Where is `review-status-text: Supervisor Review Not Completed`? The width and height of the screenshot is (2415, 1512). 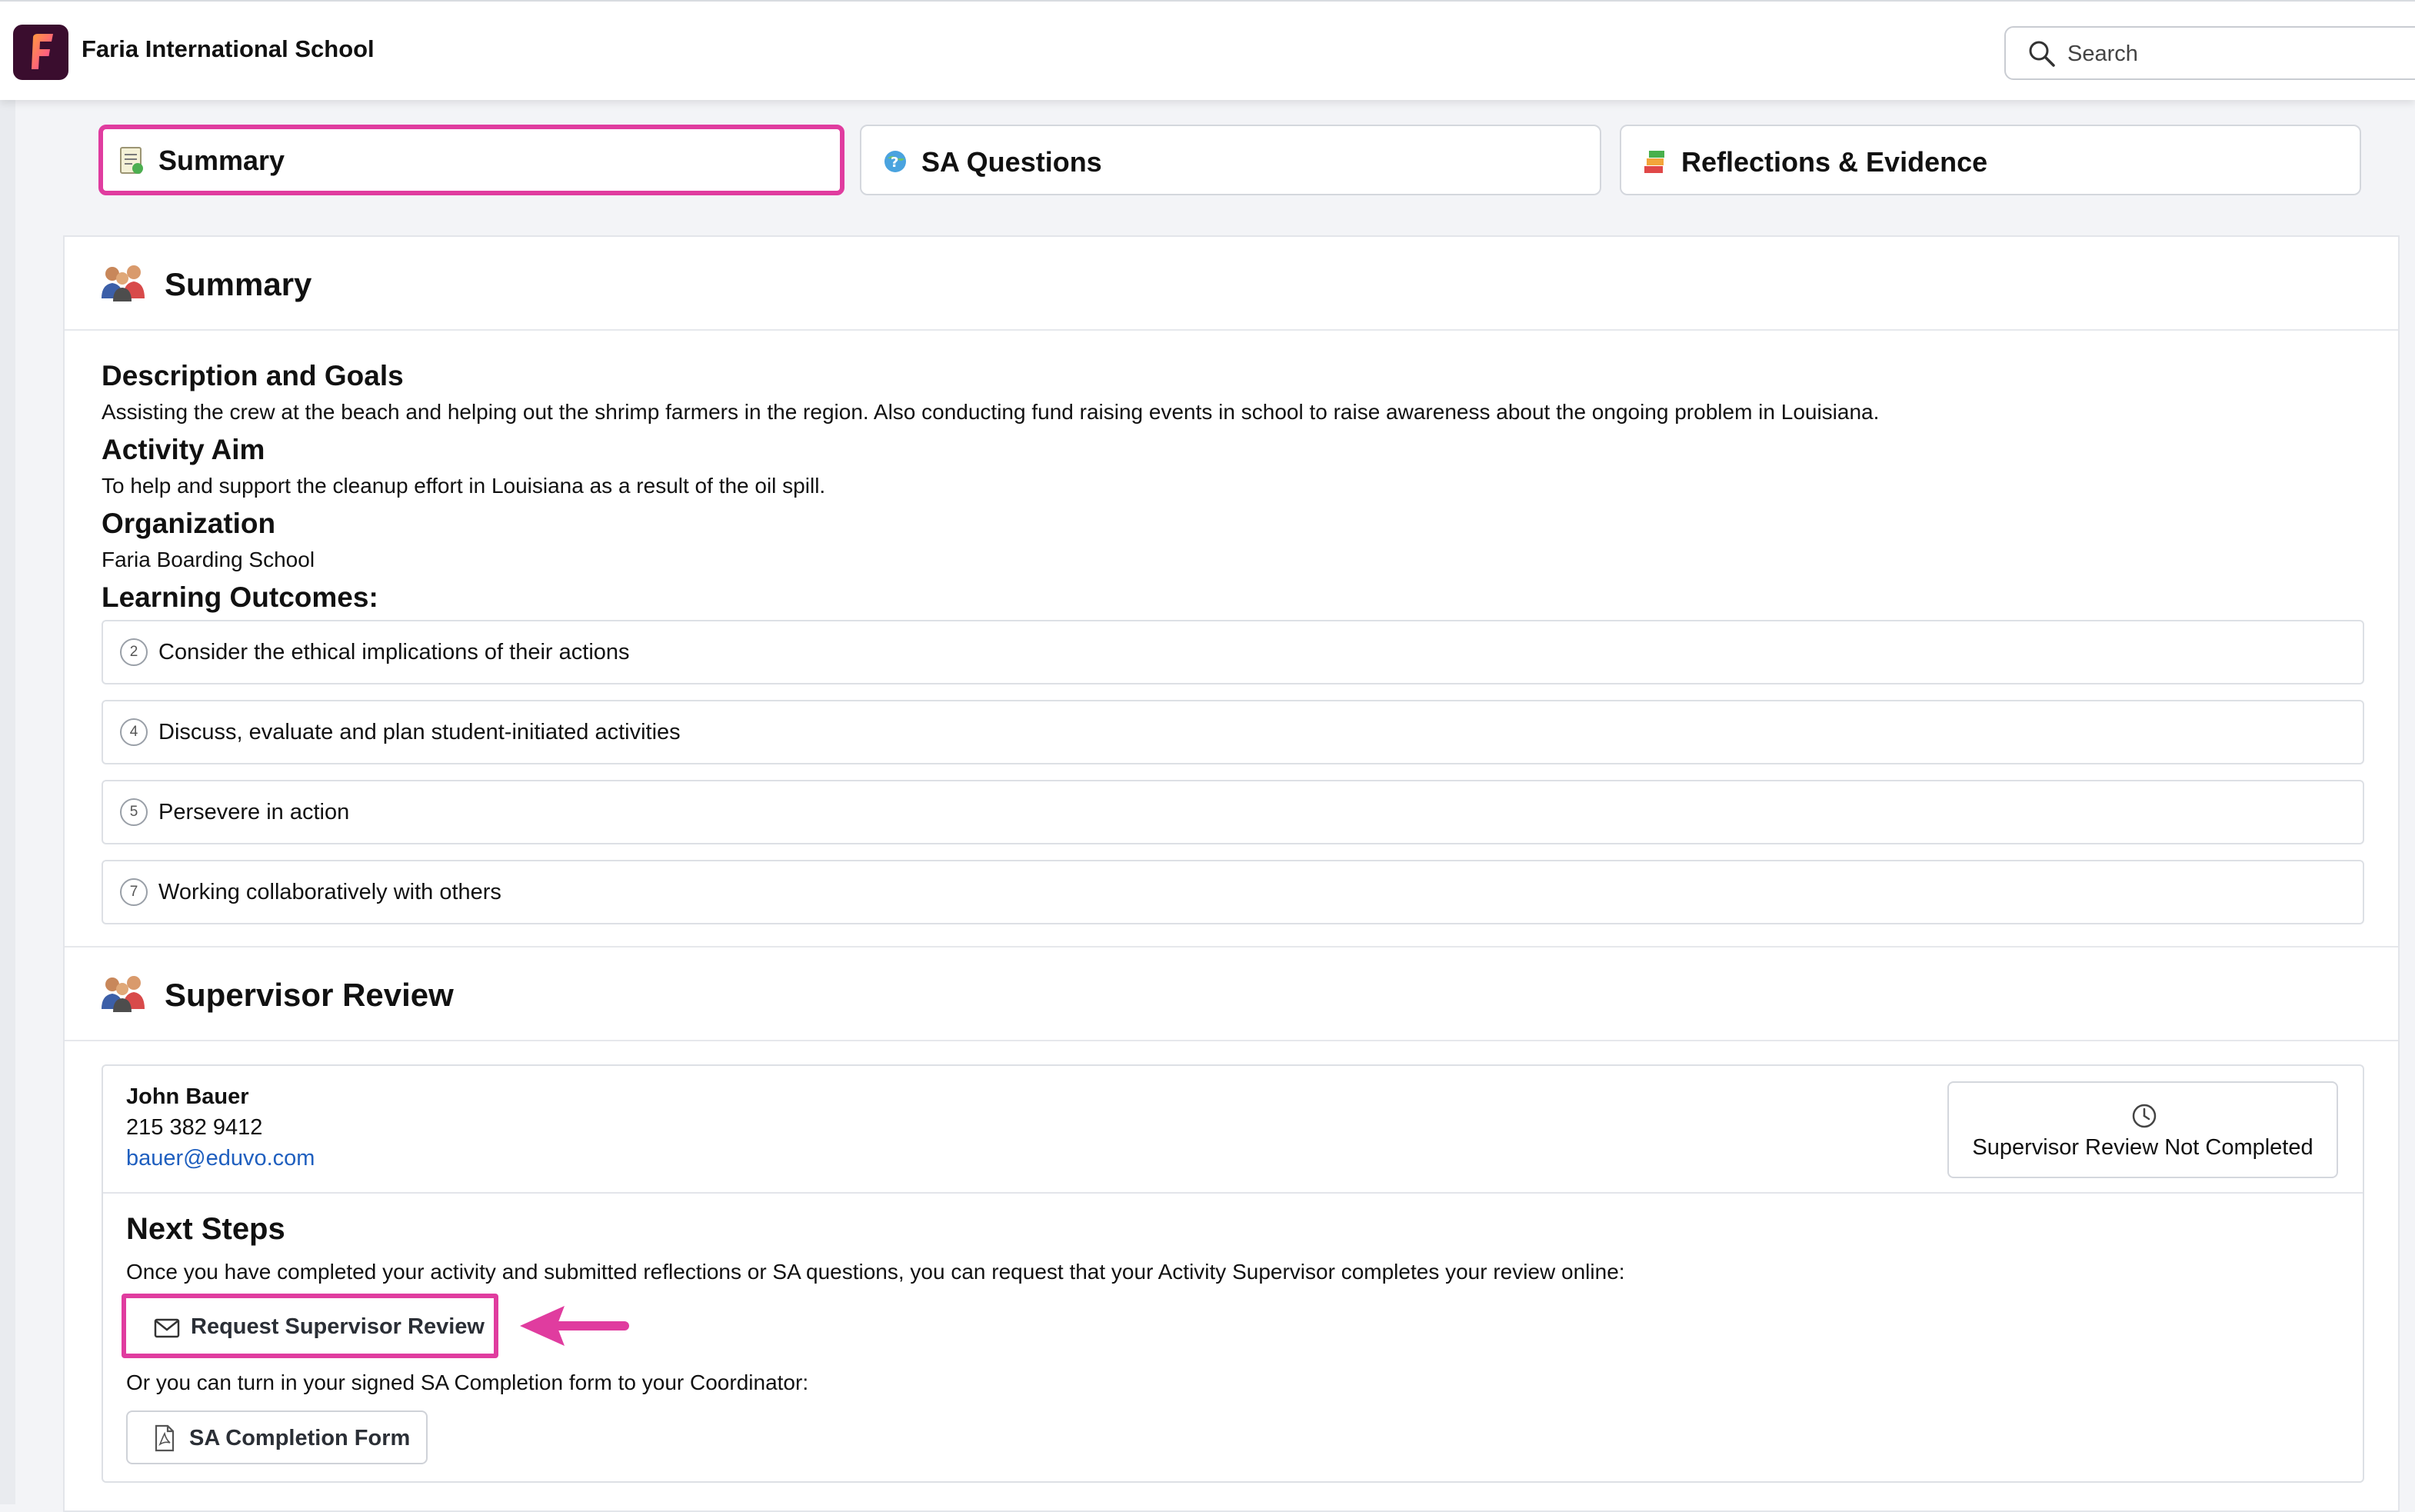 review-status-text: Supervisor Review Not Completed is located at coordinates (2142, 1147).